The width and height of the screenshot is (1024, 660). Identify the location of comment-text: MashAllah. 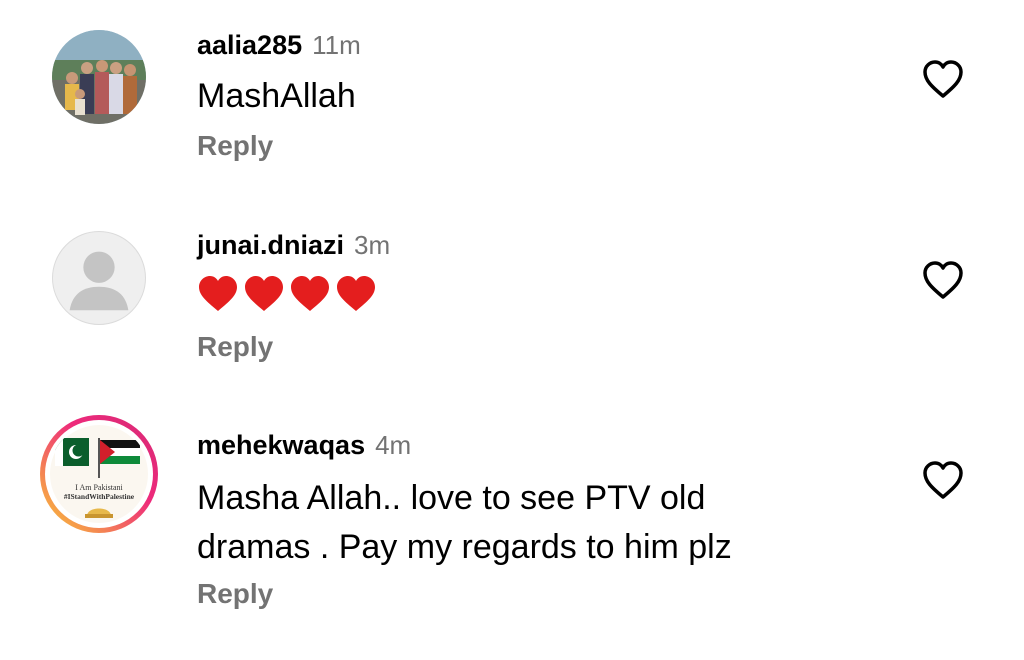
(276, 96).